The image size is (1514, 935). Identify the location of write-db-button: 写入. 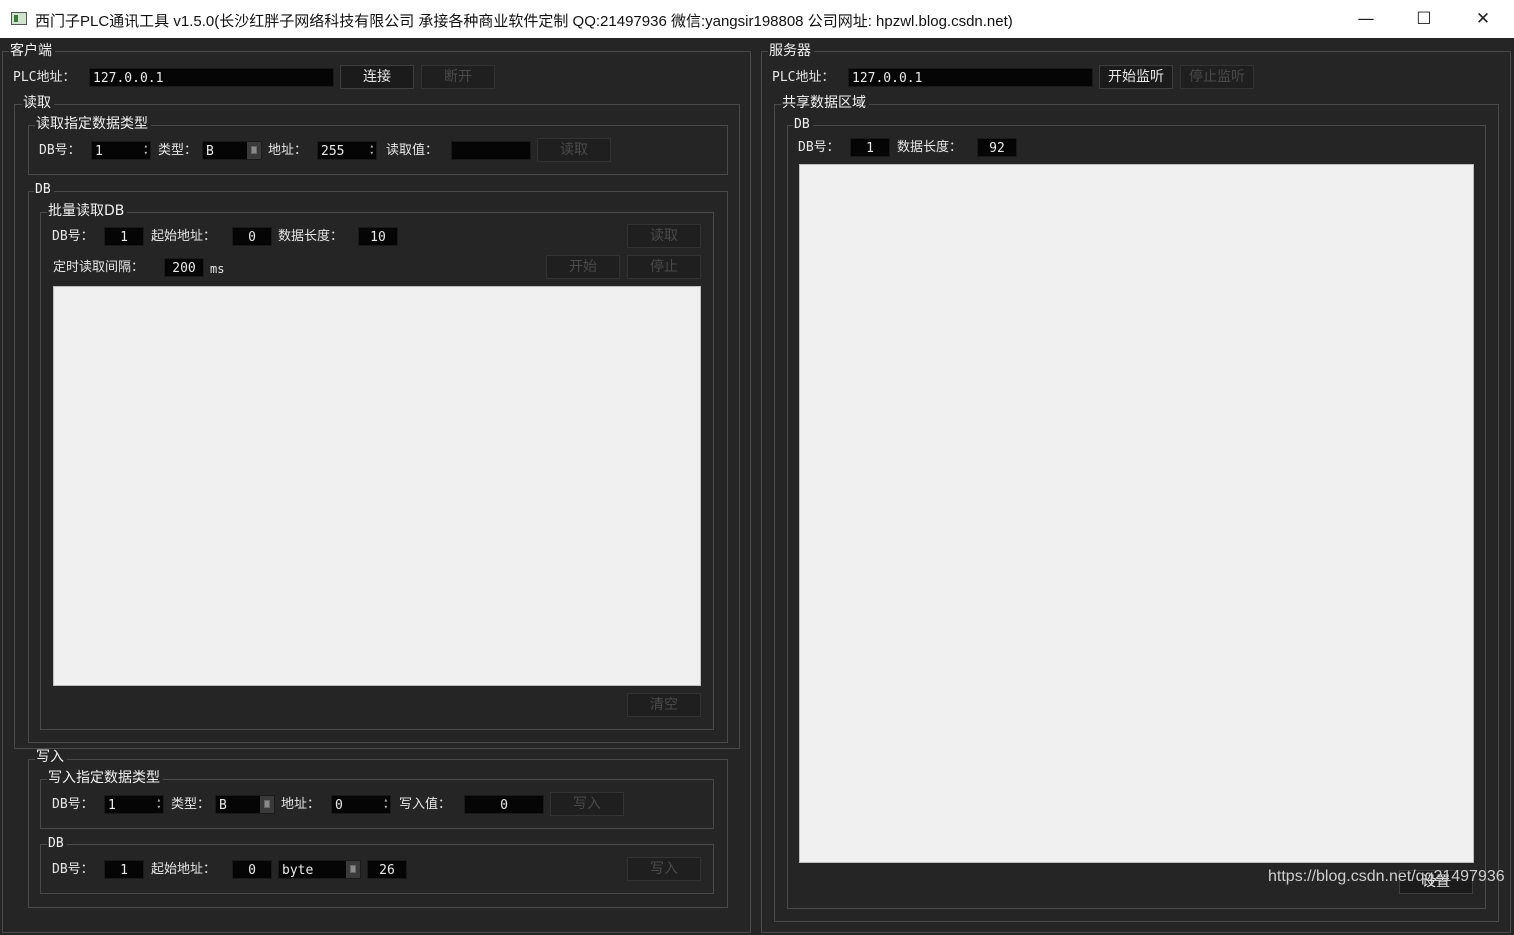
(664, 869).